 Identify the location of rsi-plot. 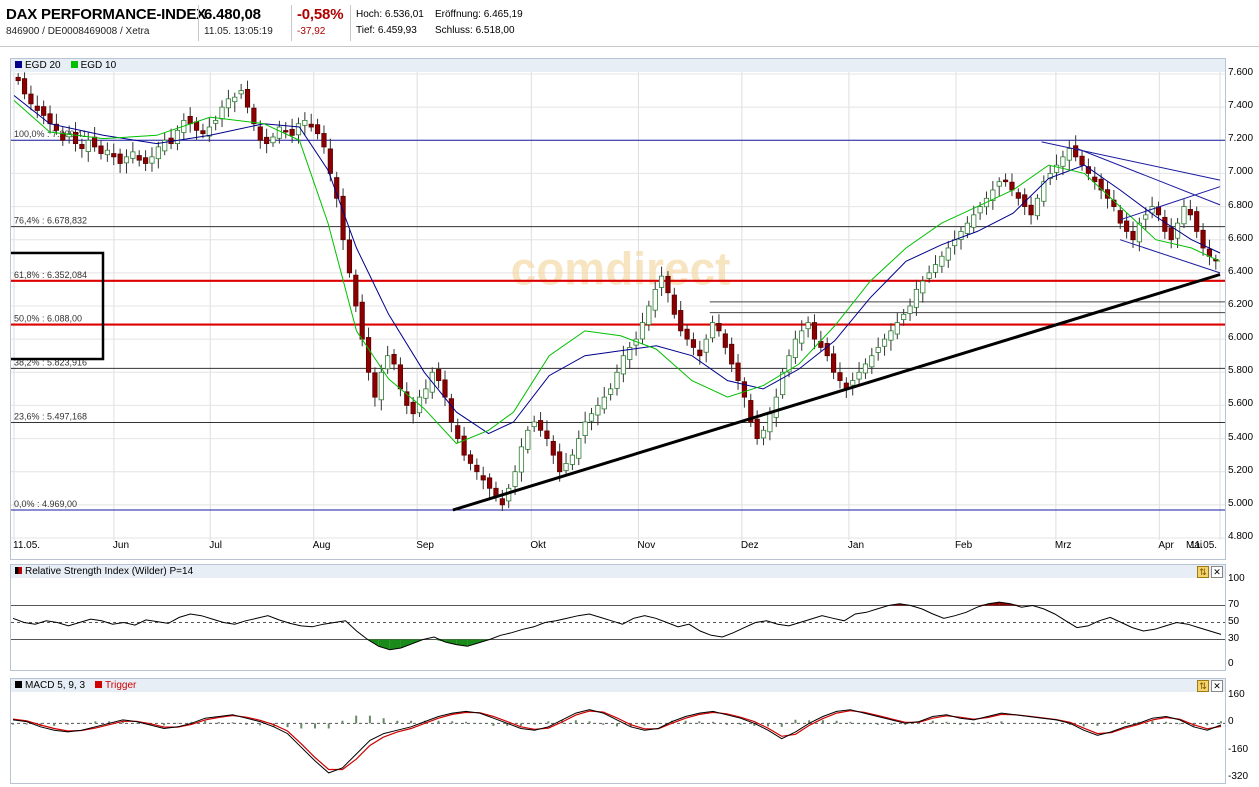
(618, 623).